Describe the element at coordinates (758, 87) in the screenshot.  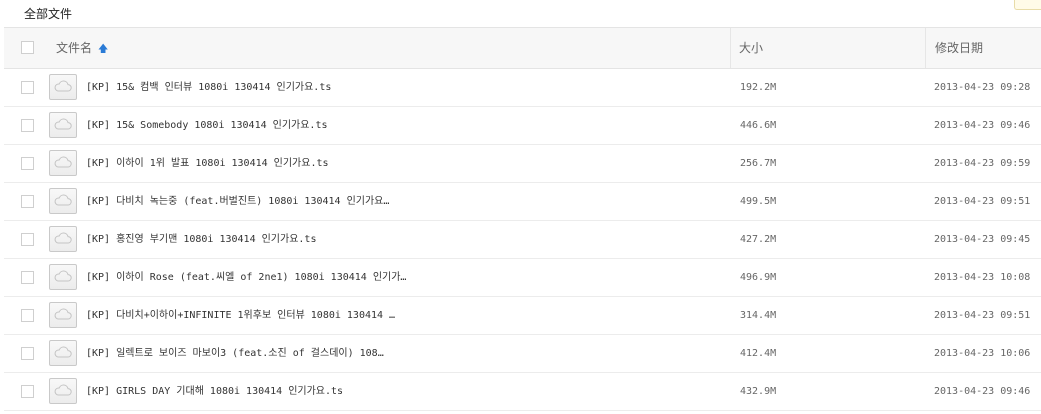
I see `file-size: 192.2M` at that location.